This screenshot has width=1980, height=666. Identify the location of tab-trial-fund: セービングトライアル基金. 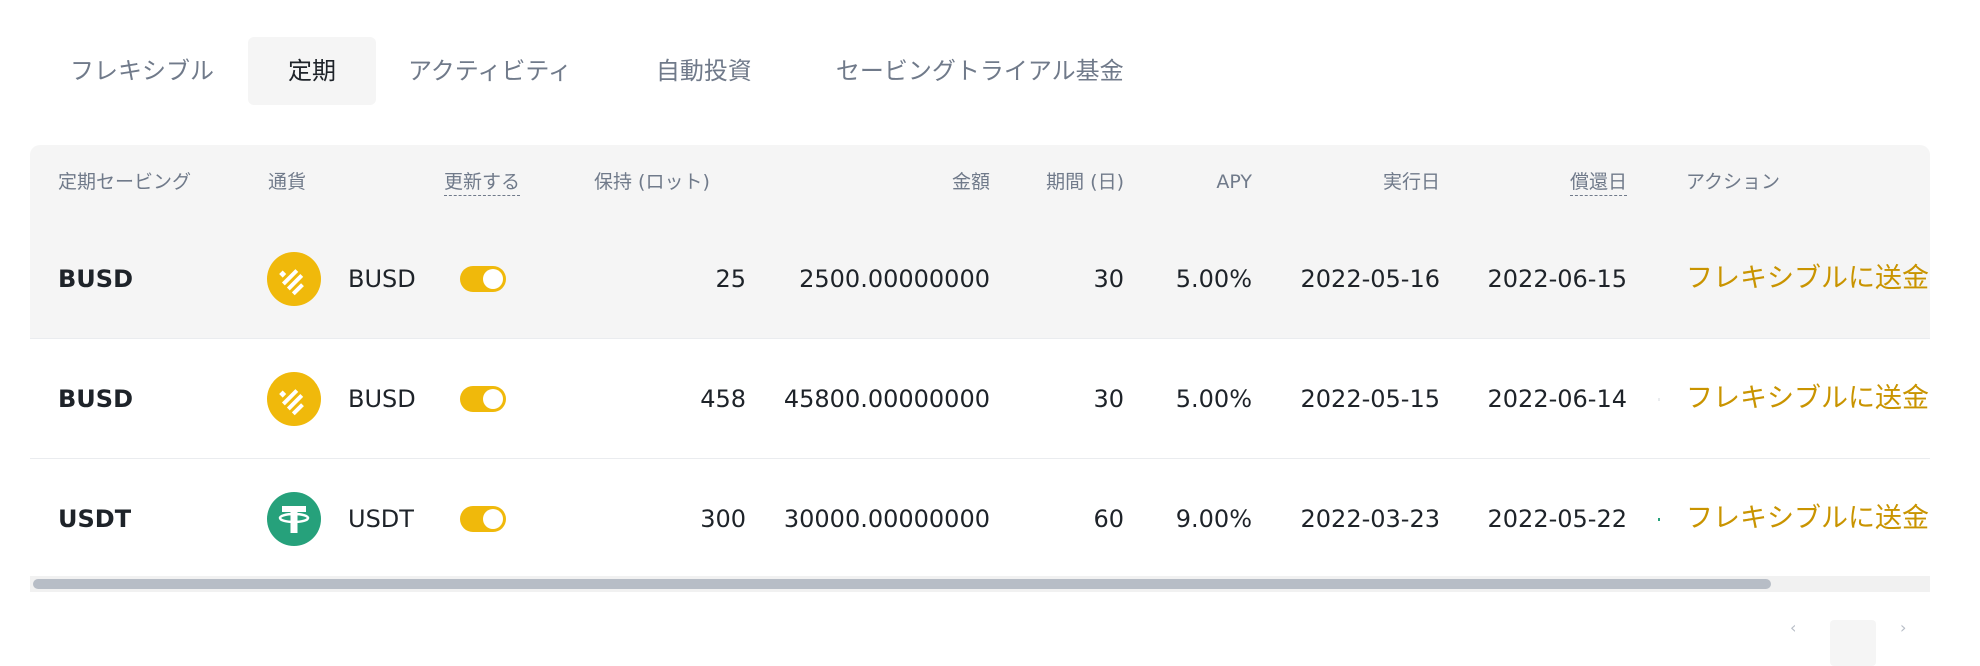
(980, 71).